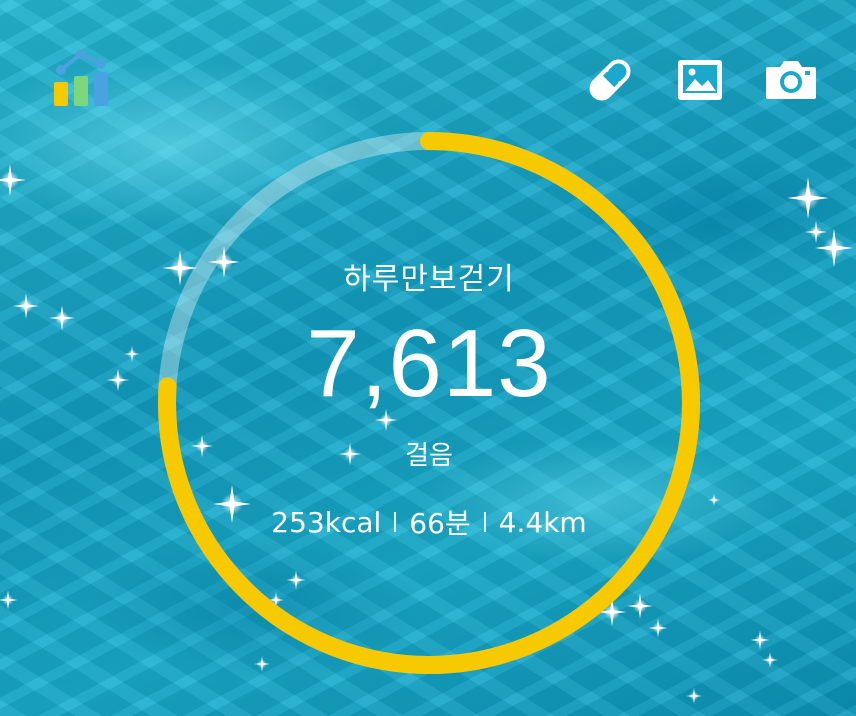 This screenshot has height=716, width=856. What do you see at coordinates (440, 523) in the screenshot?
I see `duration-value: 66분` at bounding box center [440, 523].